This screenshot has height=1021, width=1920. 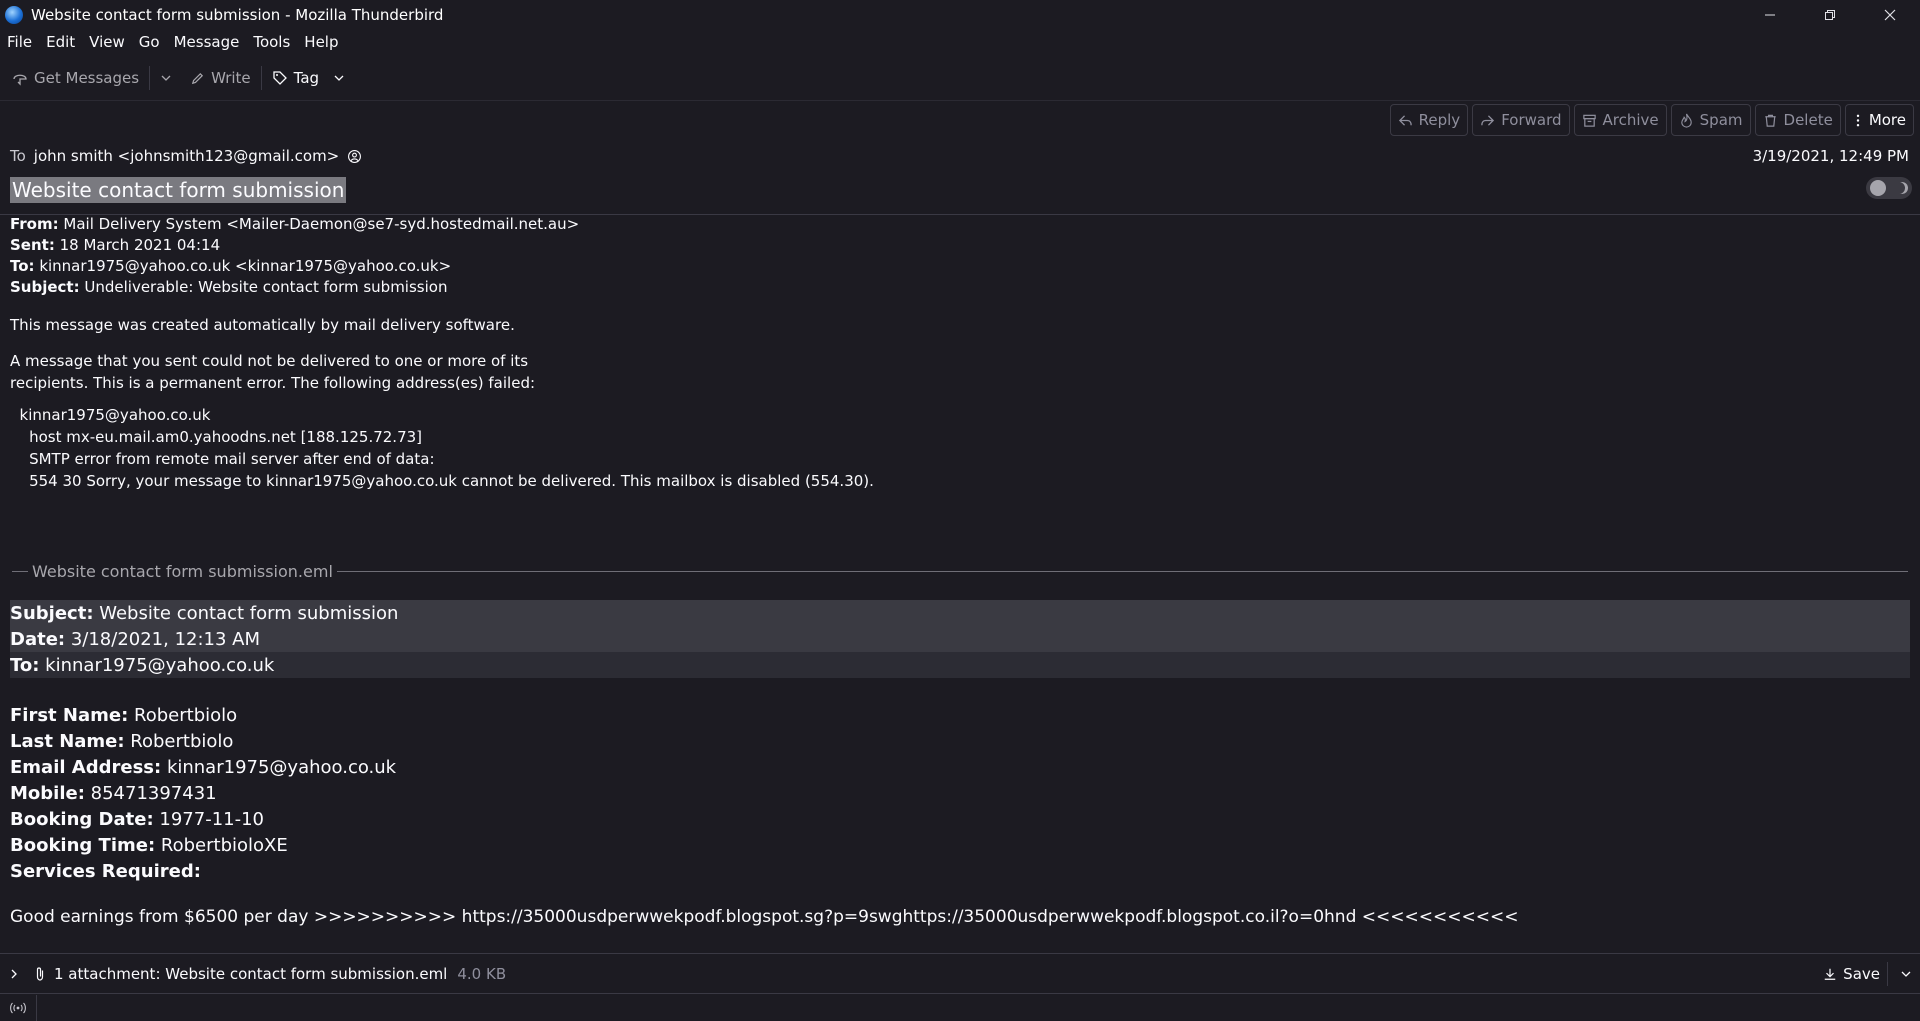 I want to click on bounce-text-line: kinnar1975@yahoo.co.uk, so click(x=110, y=415).